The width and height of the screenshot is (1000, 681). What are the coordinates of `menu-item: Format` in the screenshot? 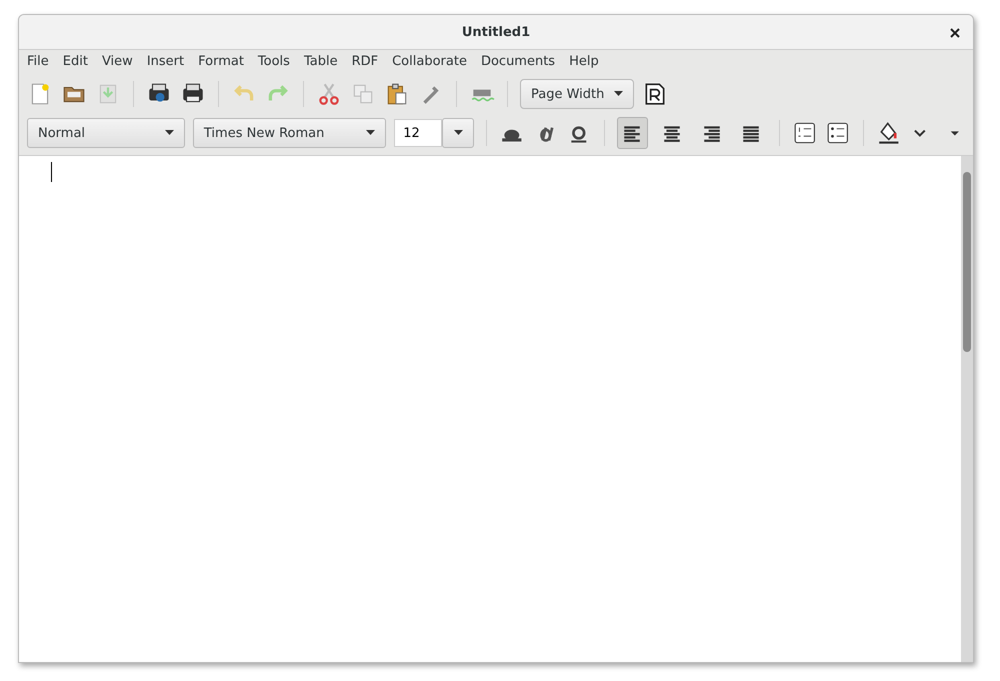 It's located at (221, 61).